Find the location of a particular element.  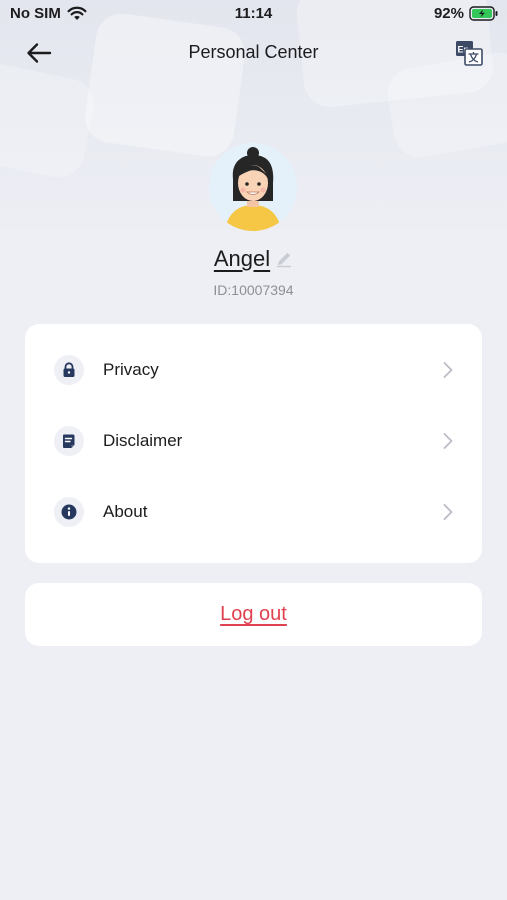

info-icon is located at coordinates (69, 512).